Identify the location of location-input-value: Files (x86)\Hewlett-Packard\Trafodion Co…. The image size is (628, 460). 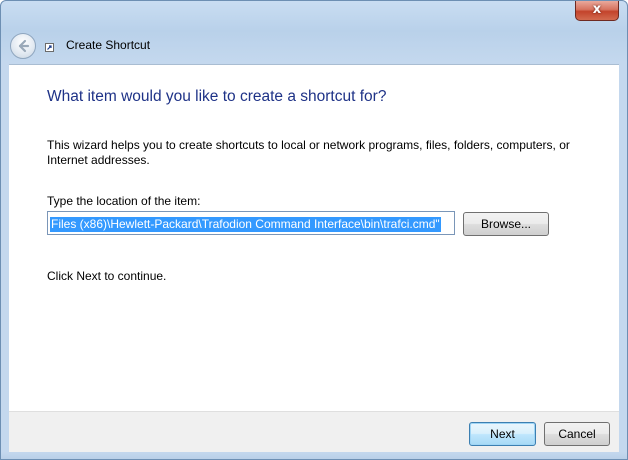
(245, 224).